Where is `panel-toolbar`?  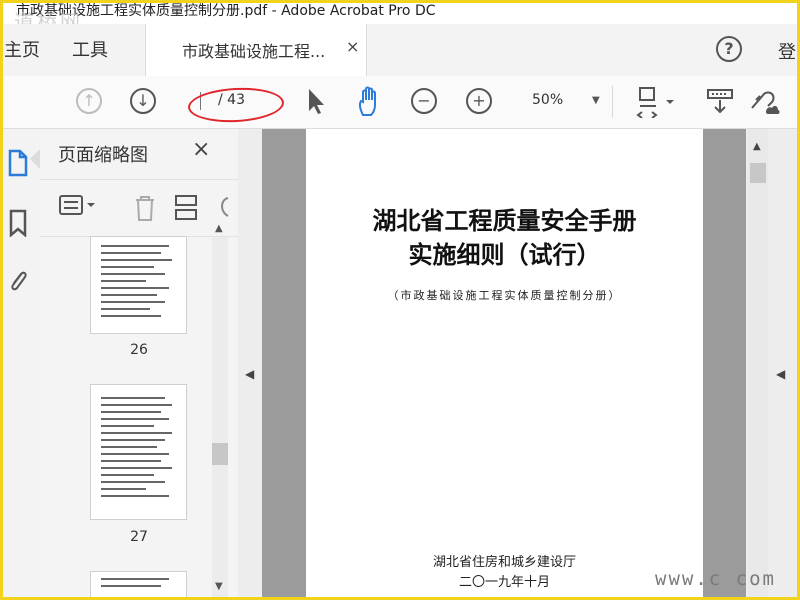
panel-toolbar is located at coordinates (139, 208).